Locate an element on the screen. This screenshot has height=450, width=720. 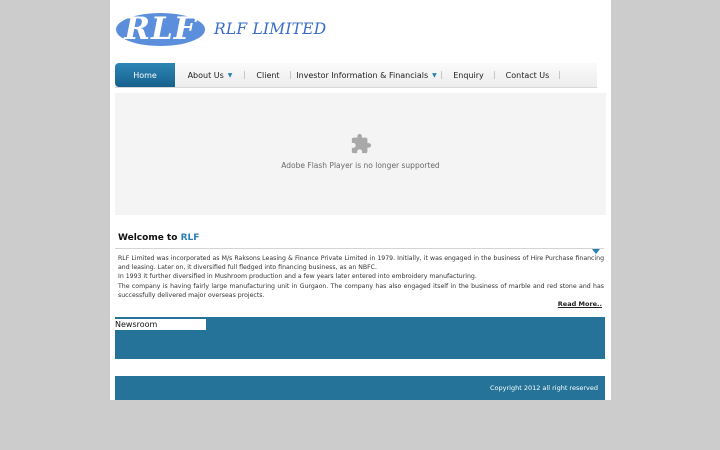
welcome-prefix: Welcome to is located at coordinates (149, 238).